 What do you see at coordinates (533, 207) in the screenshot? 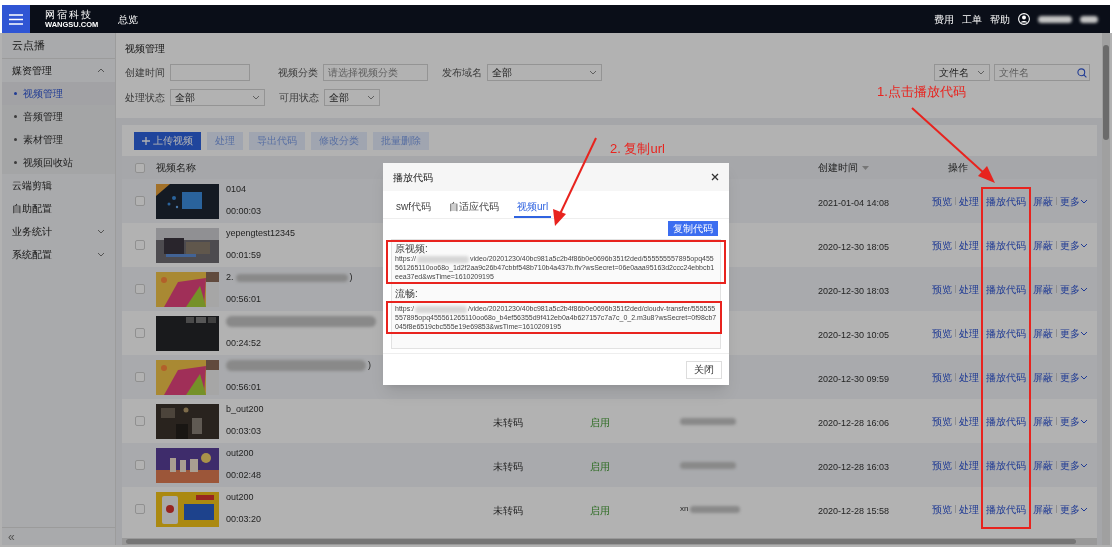
I see `tab: 视频url` at bounding box center [533, 207].